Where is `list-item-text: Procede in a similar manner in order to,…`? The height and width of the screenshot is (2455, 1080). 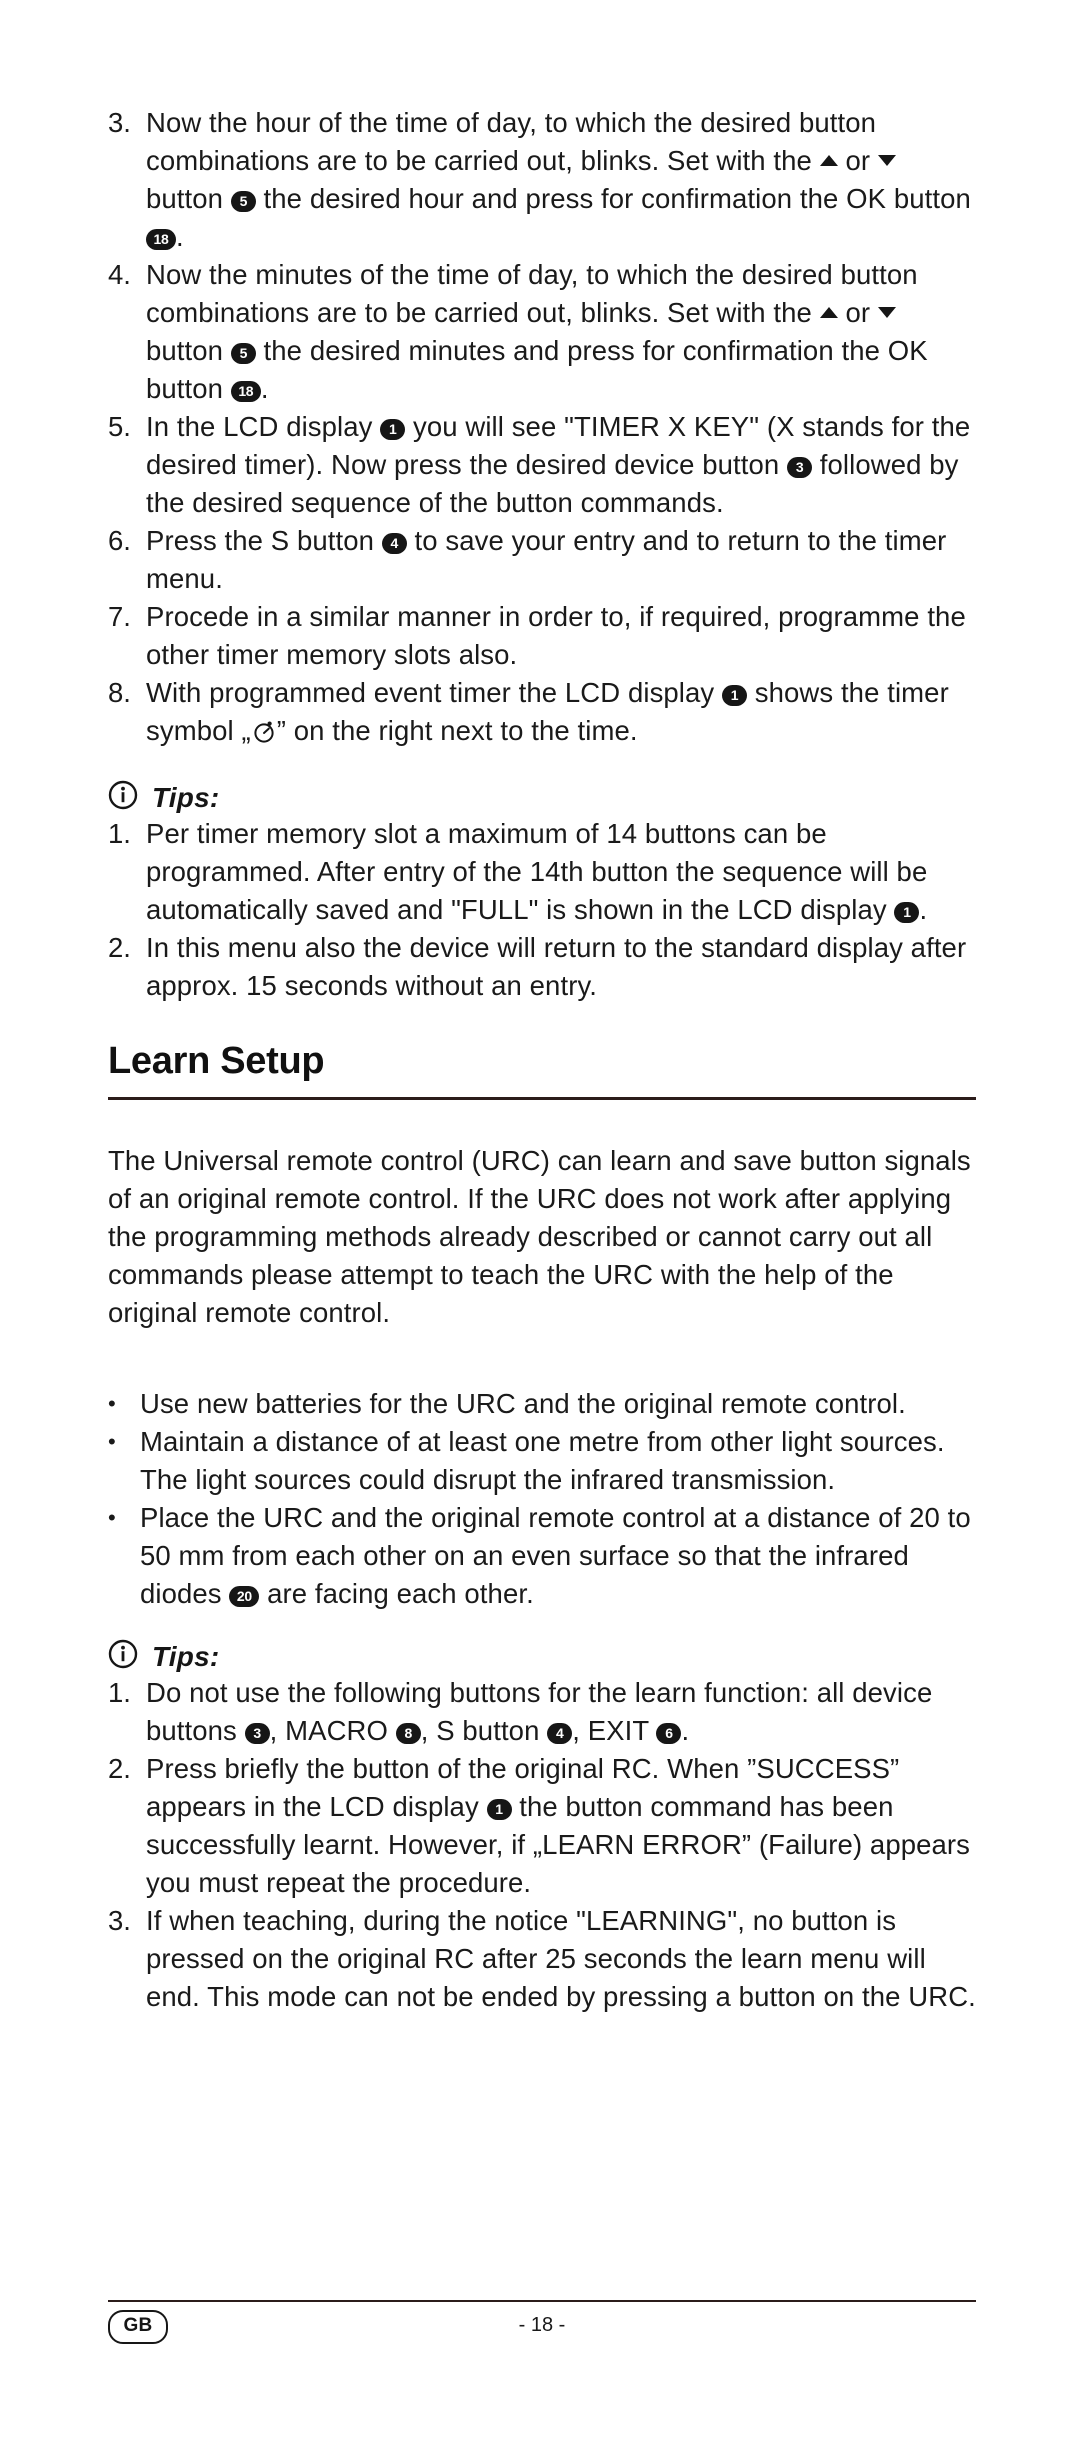
list-item-text: Procede in a similar manner in order to,… is located at coordinates (556, 635).